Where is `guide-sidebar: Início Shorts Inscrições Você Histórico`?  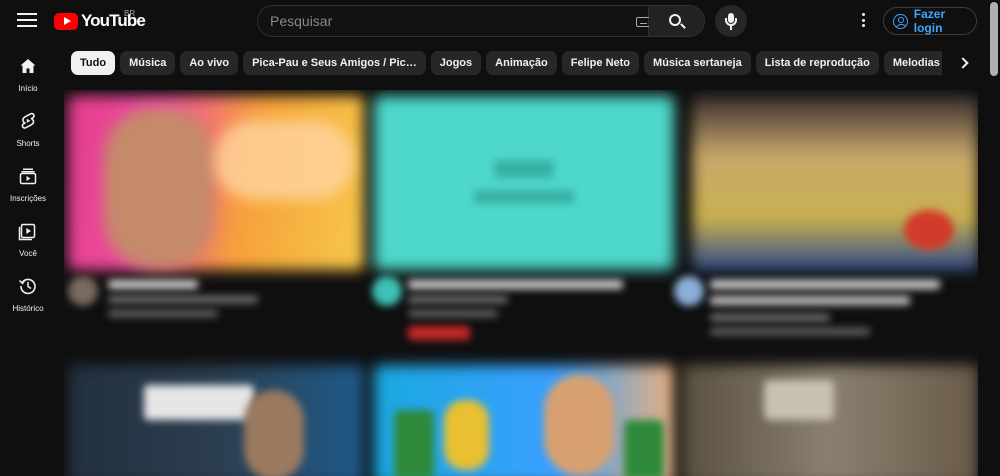 guide-sidebar: Início Shorts Inscrições Você Histórico is located at coordinates (28, 259).